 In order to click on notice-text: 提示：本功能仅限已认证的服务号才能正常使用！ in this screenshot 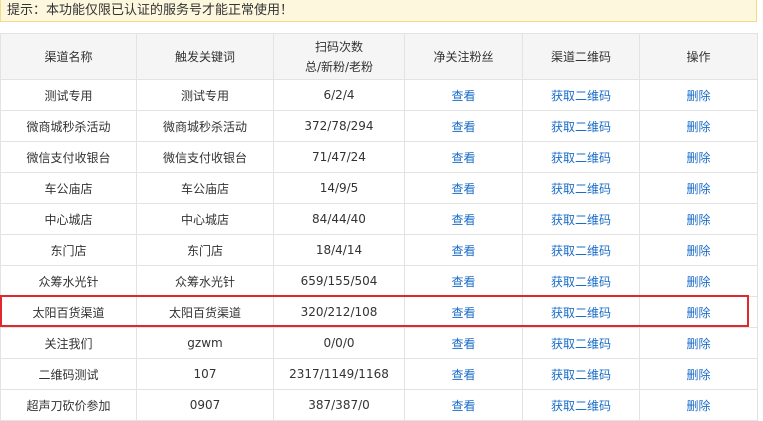, I will do `click(150, 10)`.